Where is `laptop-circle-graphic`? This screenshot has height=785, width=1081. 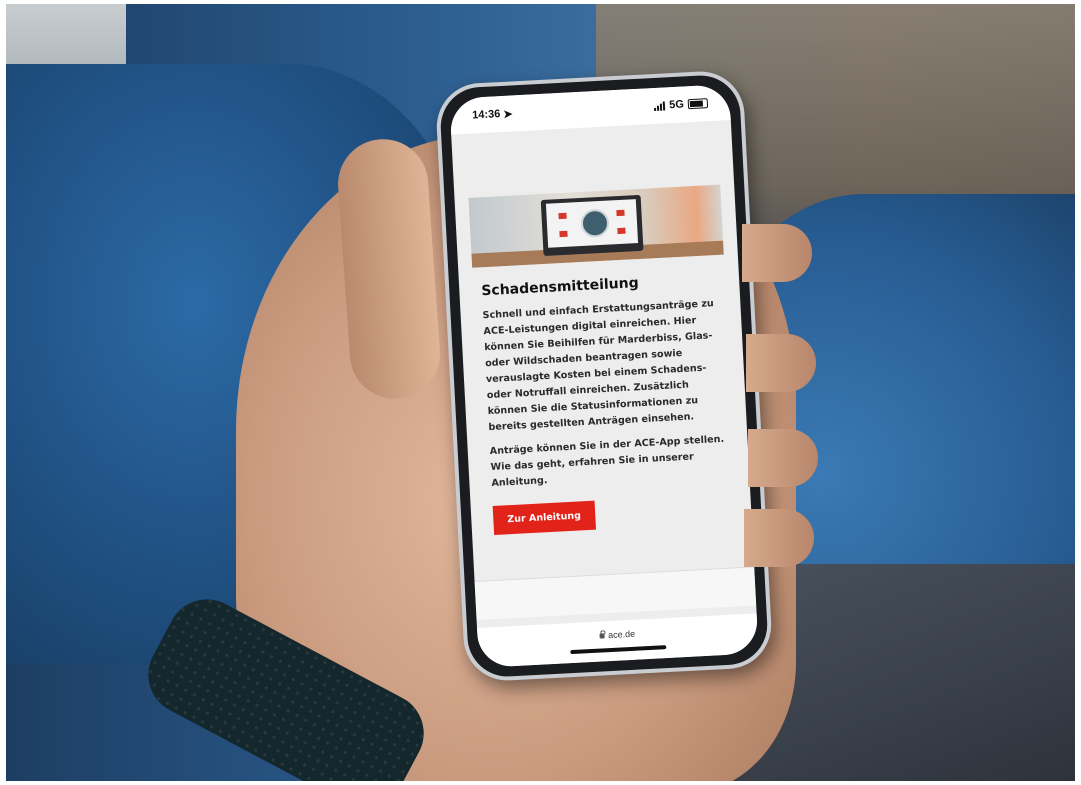 laptop-circle-graphic is located at coordinates (595, 223).